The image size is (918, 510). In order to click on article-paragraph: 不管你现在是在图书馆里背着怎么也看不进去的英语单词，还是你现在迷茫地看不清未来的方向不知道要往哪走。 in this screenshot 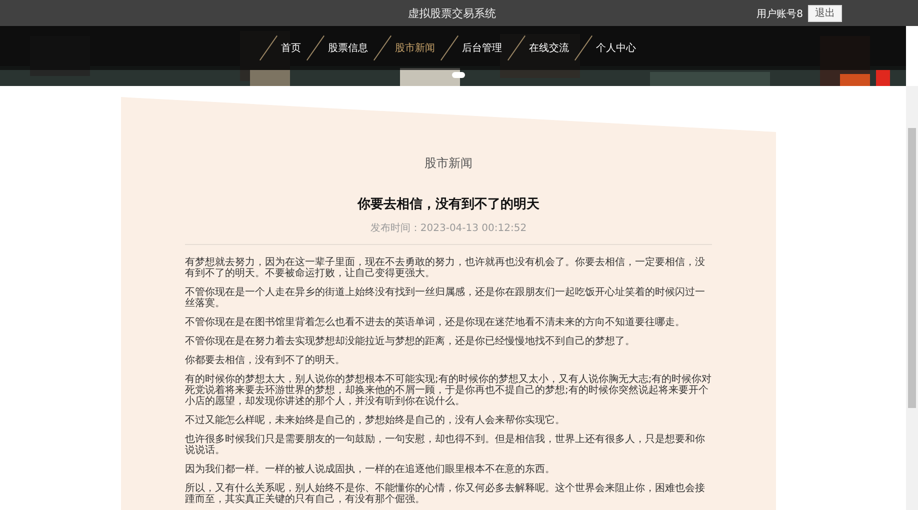, I will do `click(435, 322)`.